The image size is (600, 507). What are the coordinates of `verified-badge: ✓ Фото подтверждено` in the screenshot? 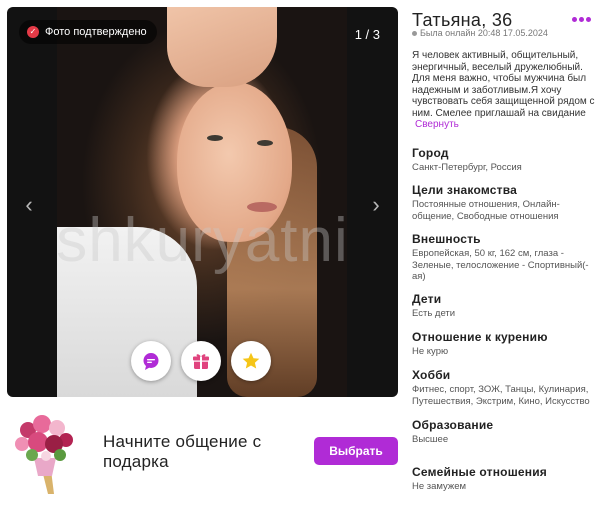 It's located at (88, 32).